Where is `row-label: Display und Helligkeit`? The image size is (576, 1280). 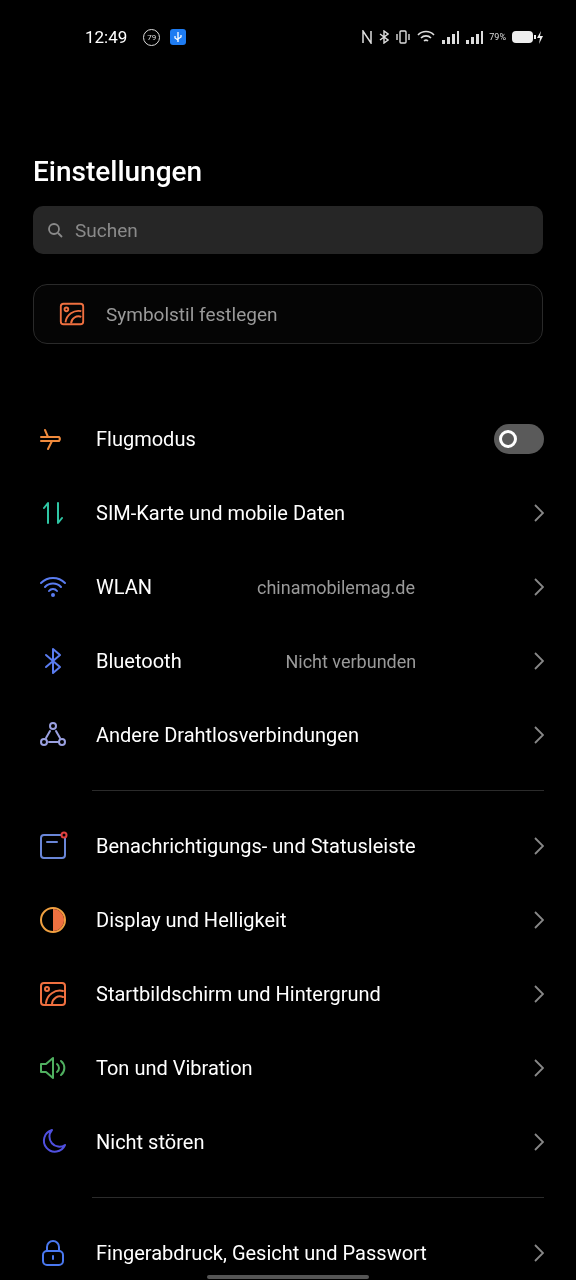 row-label: Display und Helligkeit is located at coordinates (191, 920).